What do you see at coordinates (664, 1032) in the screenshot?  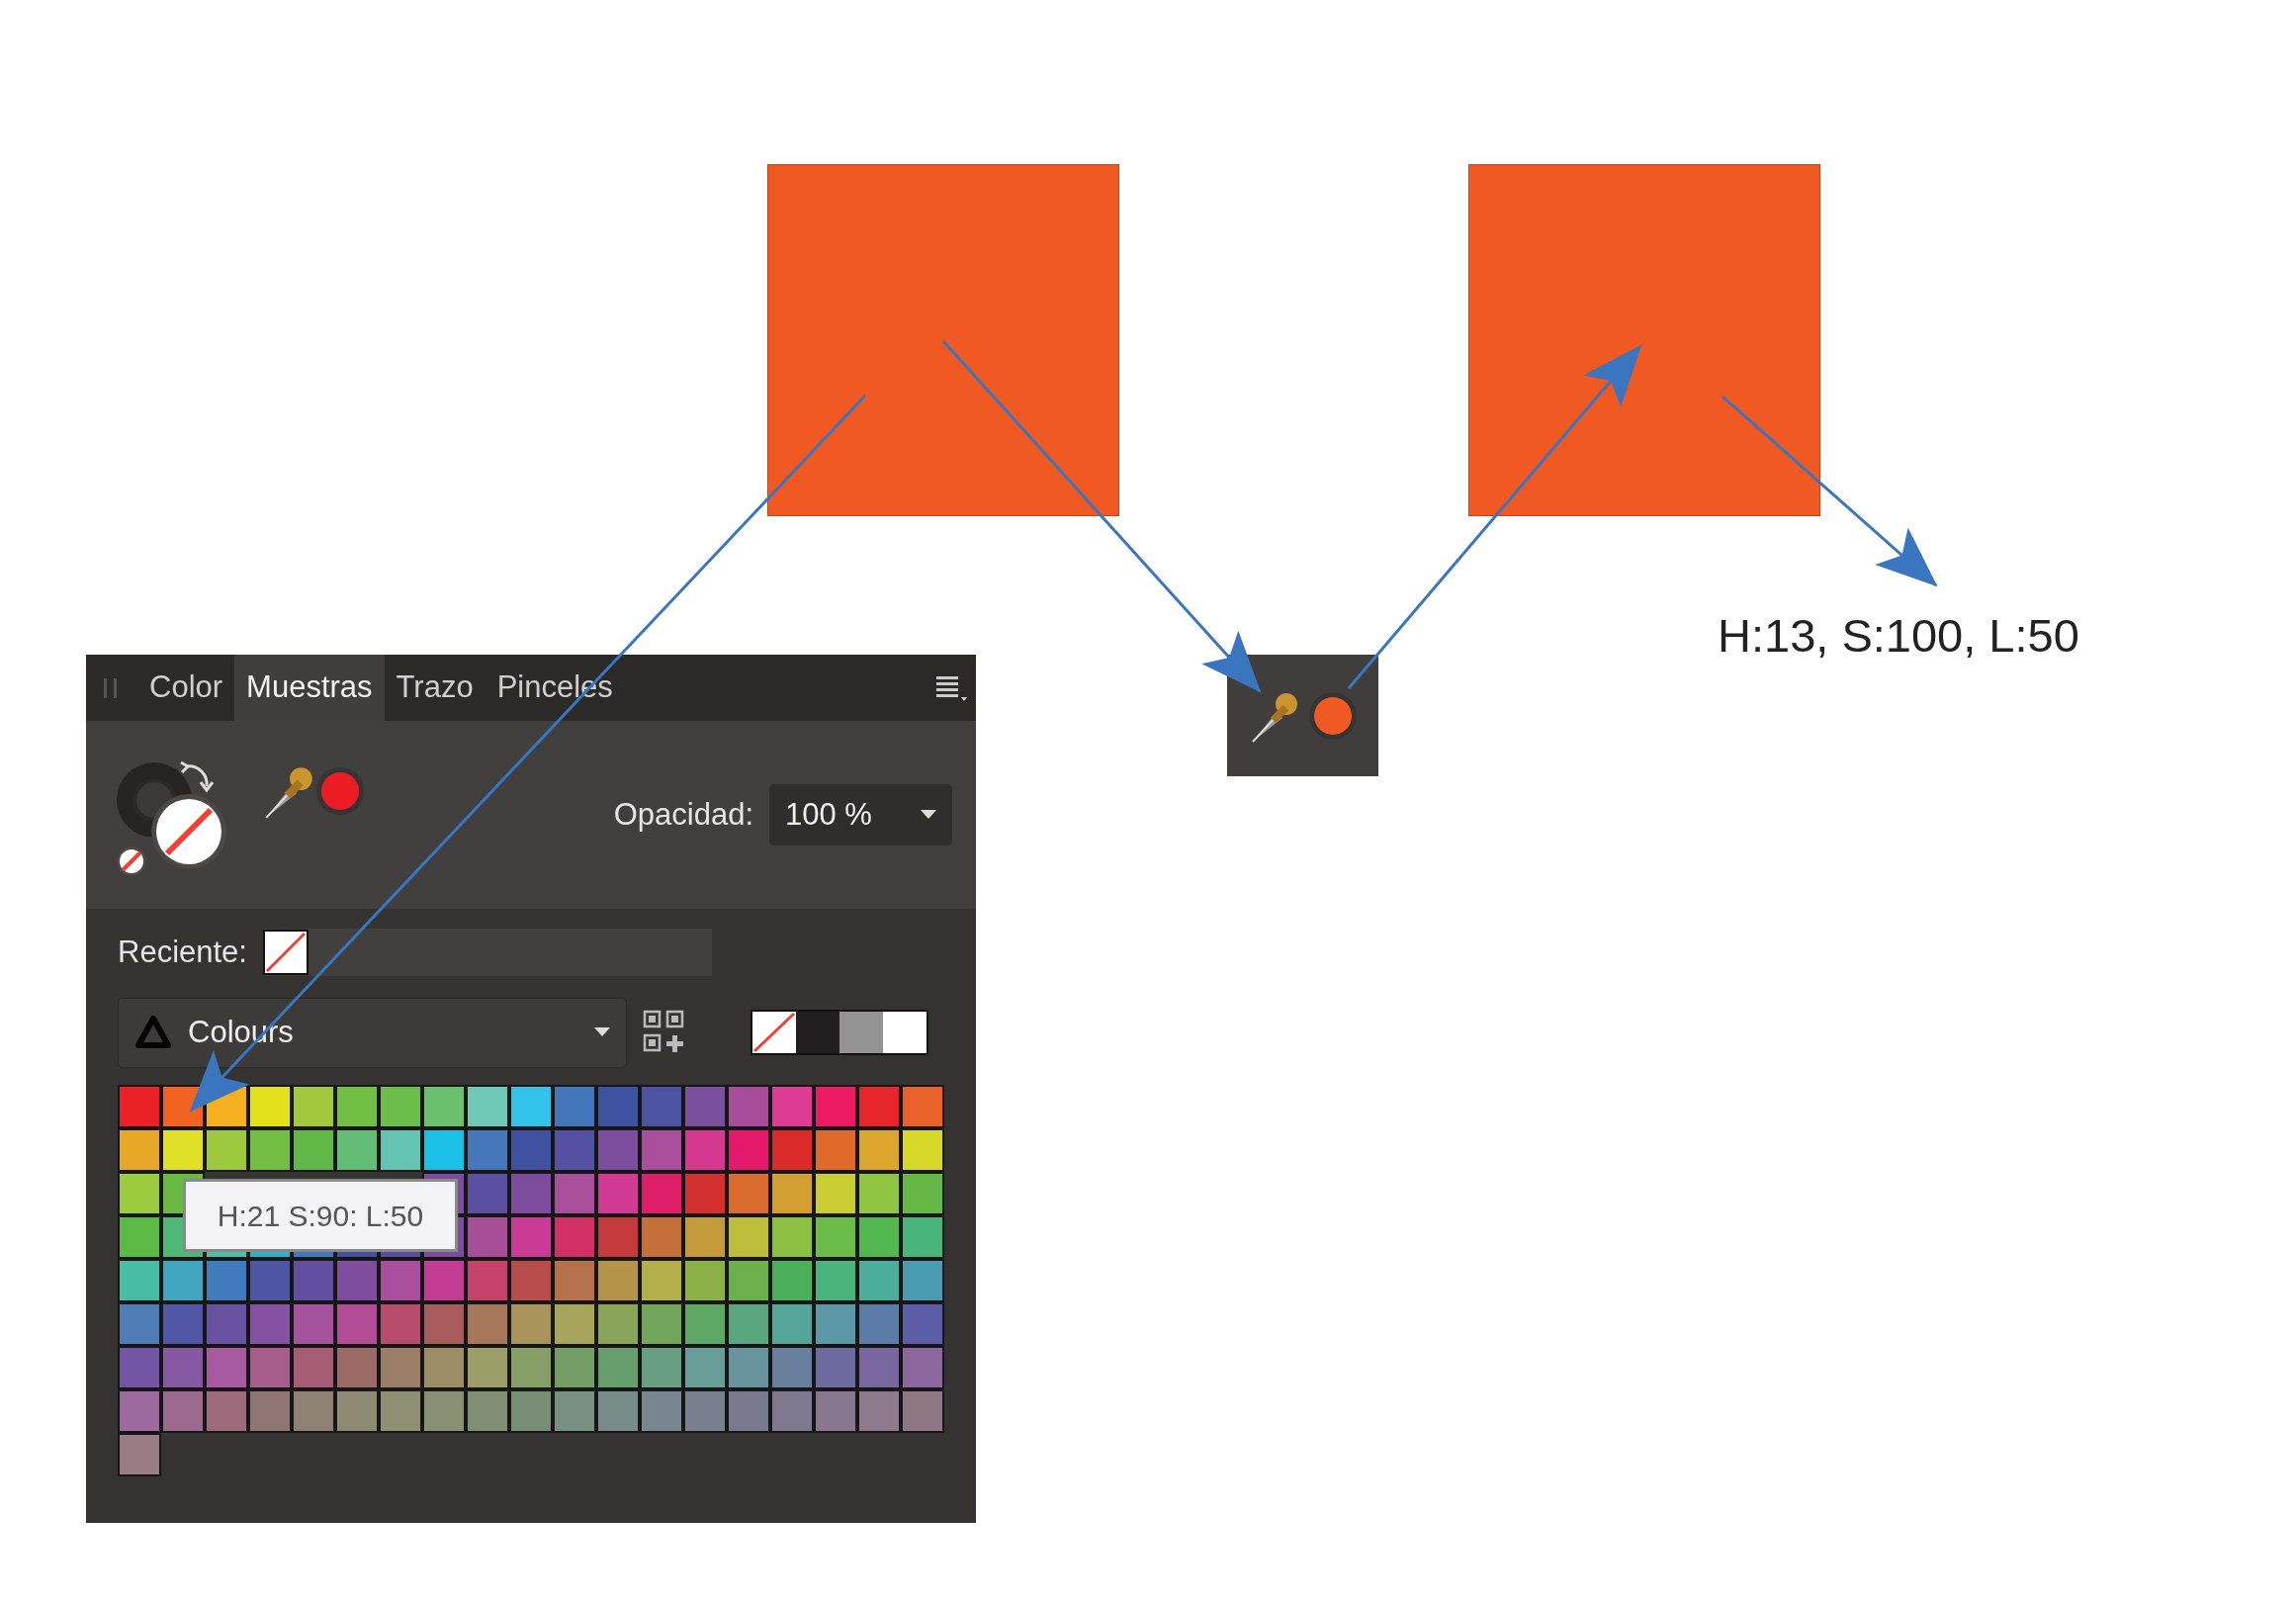 I see `grid-add-icon` at bounding box center [664, 1032].